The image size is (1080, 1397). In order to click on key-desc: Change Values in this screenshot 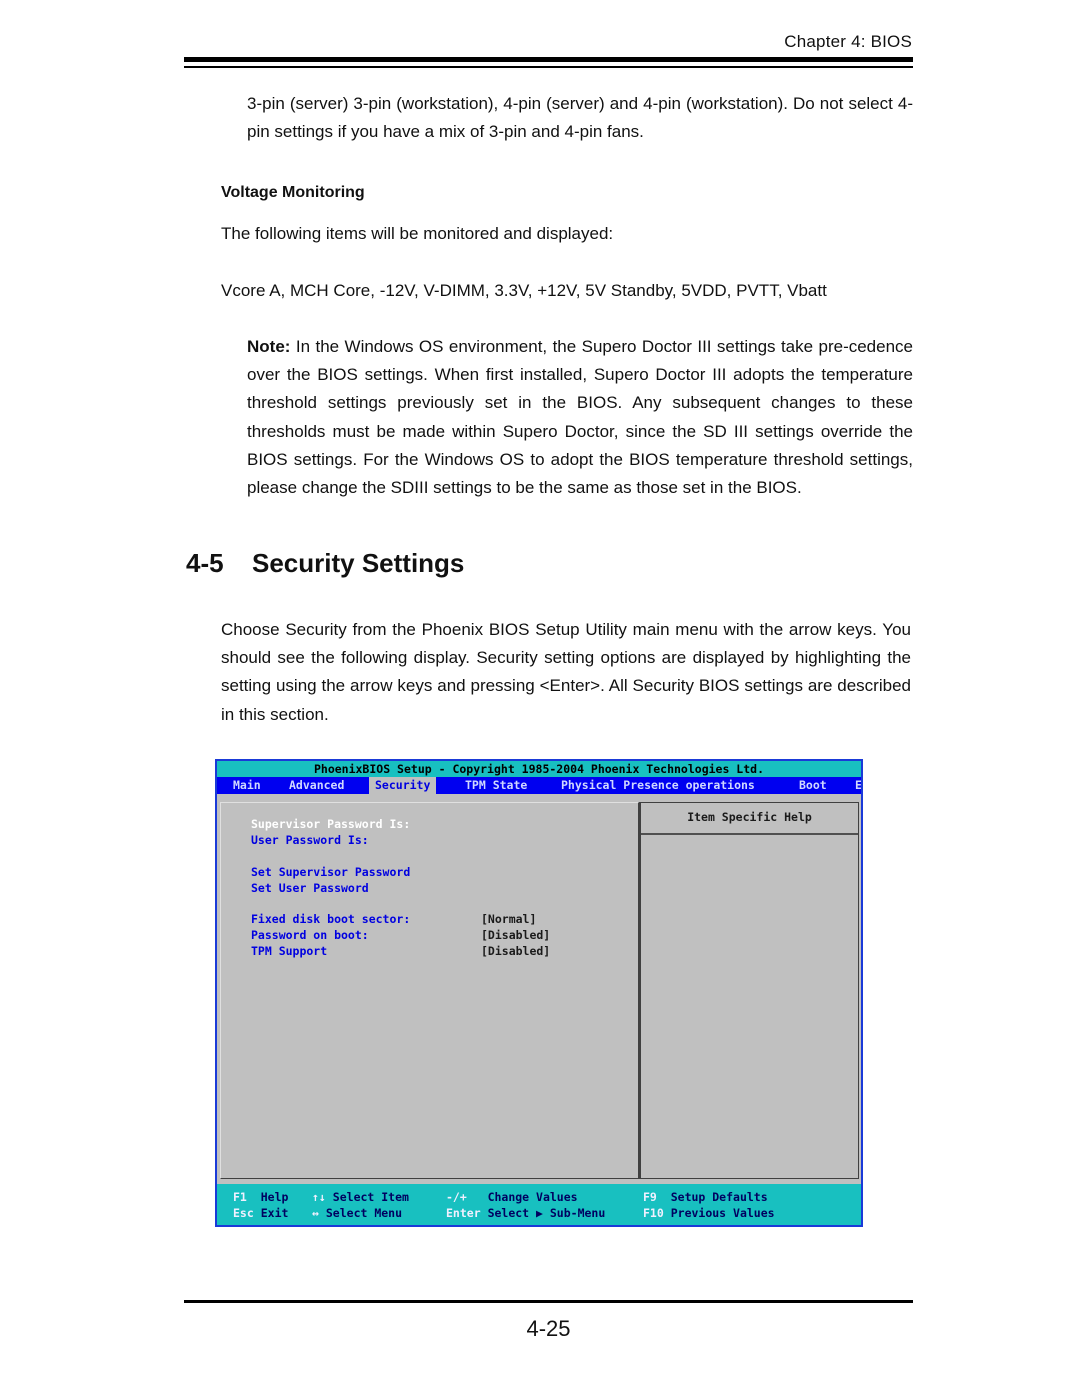, I will do `click(532, 1197)`.